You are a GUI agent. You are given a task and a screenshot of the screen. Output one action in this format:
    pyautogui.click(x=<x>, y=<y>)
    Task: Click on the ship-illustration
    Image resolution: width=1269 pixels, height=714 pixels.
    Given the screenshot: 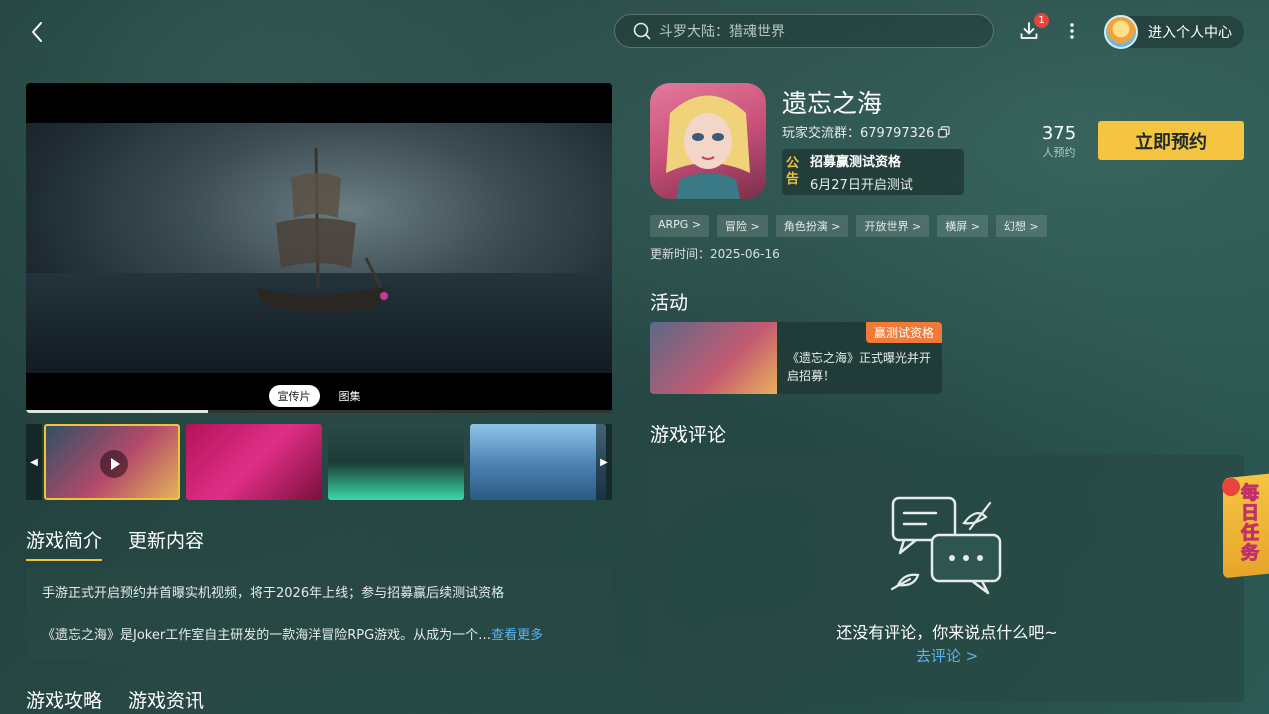 What is the action you would take?
    pyautogui.click(x=322, y=229)
    